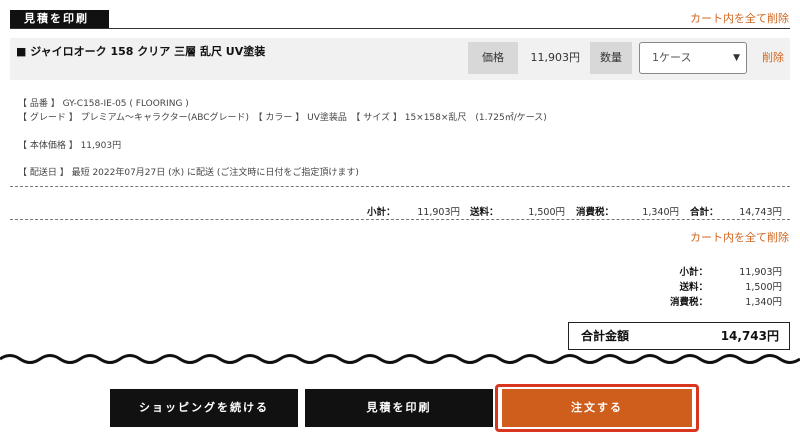 The height and width of the screenshot is (436, 800). What do you see at coordinates (660, 212) in the screenshot?
I see `item-tax-value: 1,340円` at bounding box center [660, 212].